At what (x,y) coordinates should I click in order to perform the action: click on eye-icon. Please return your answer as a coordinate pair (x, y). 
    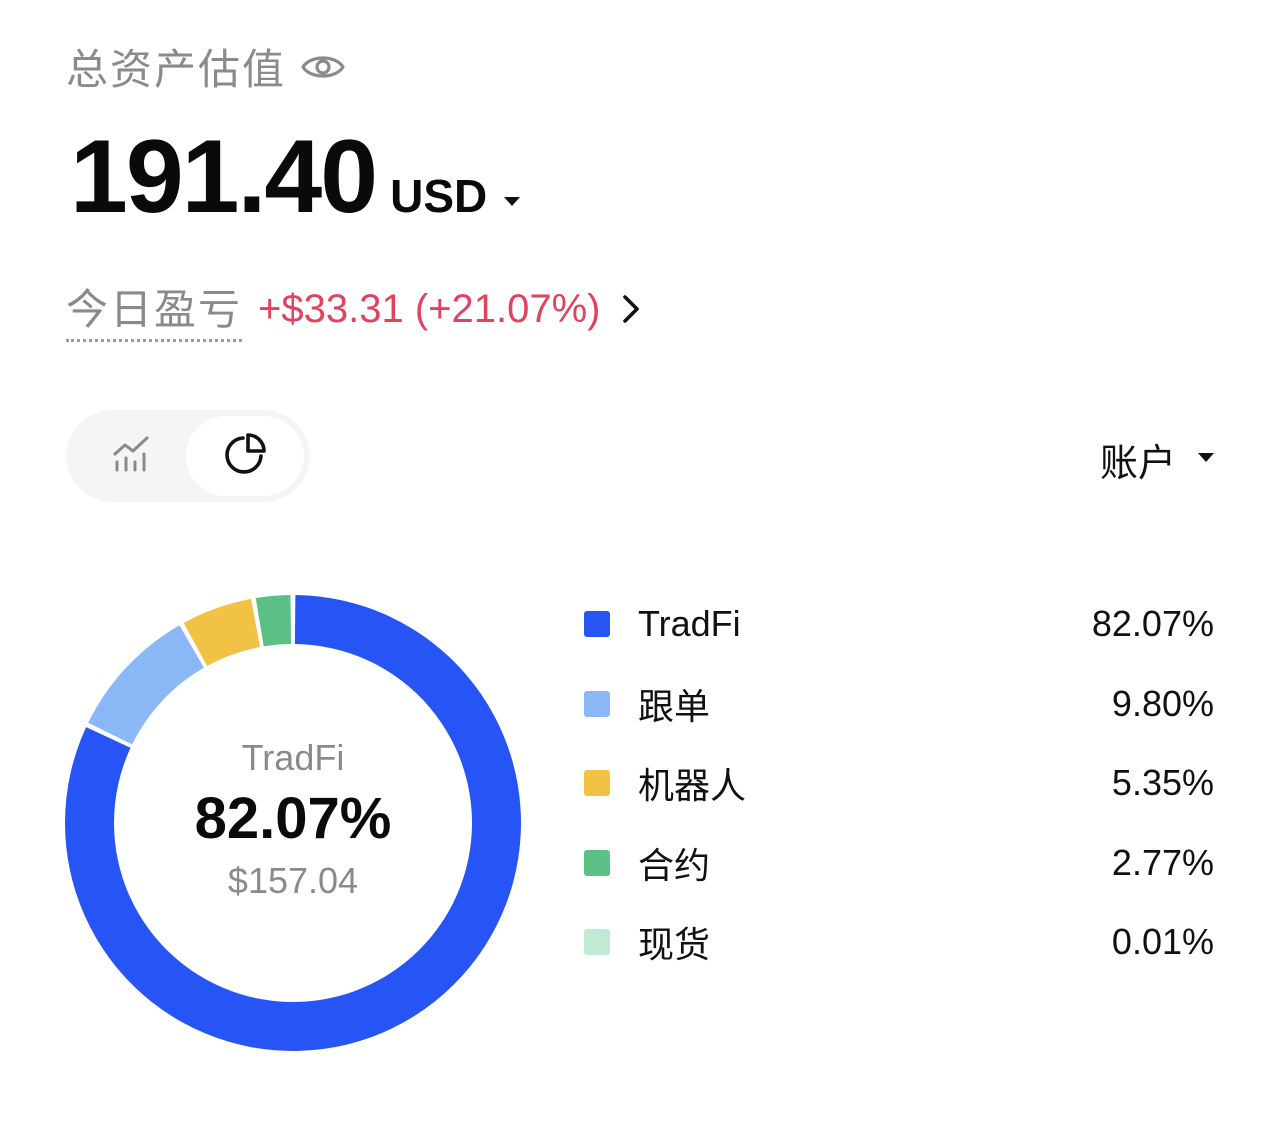
    Looking at the image, I should click on (323, 67).